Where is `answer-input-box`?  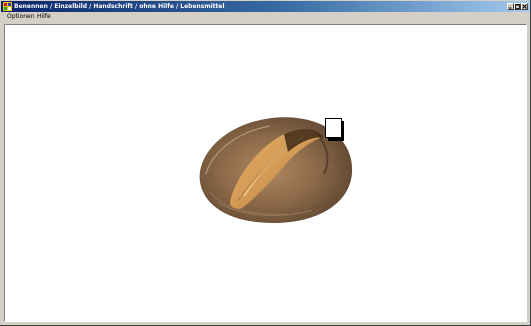
answer-input-box is located at coordinates (334, 129).